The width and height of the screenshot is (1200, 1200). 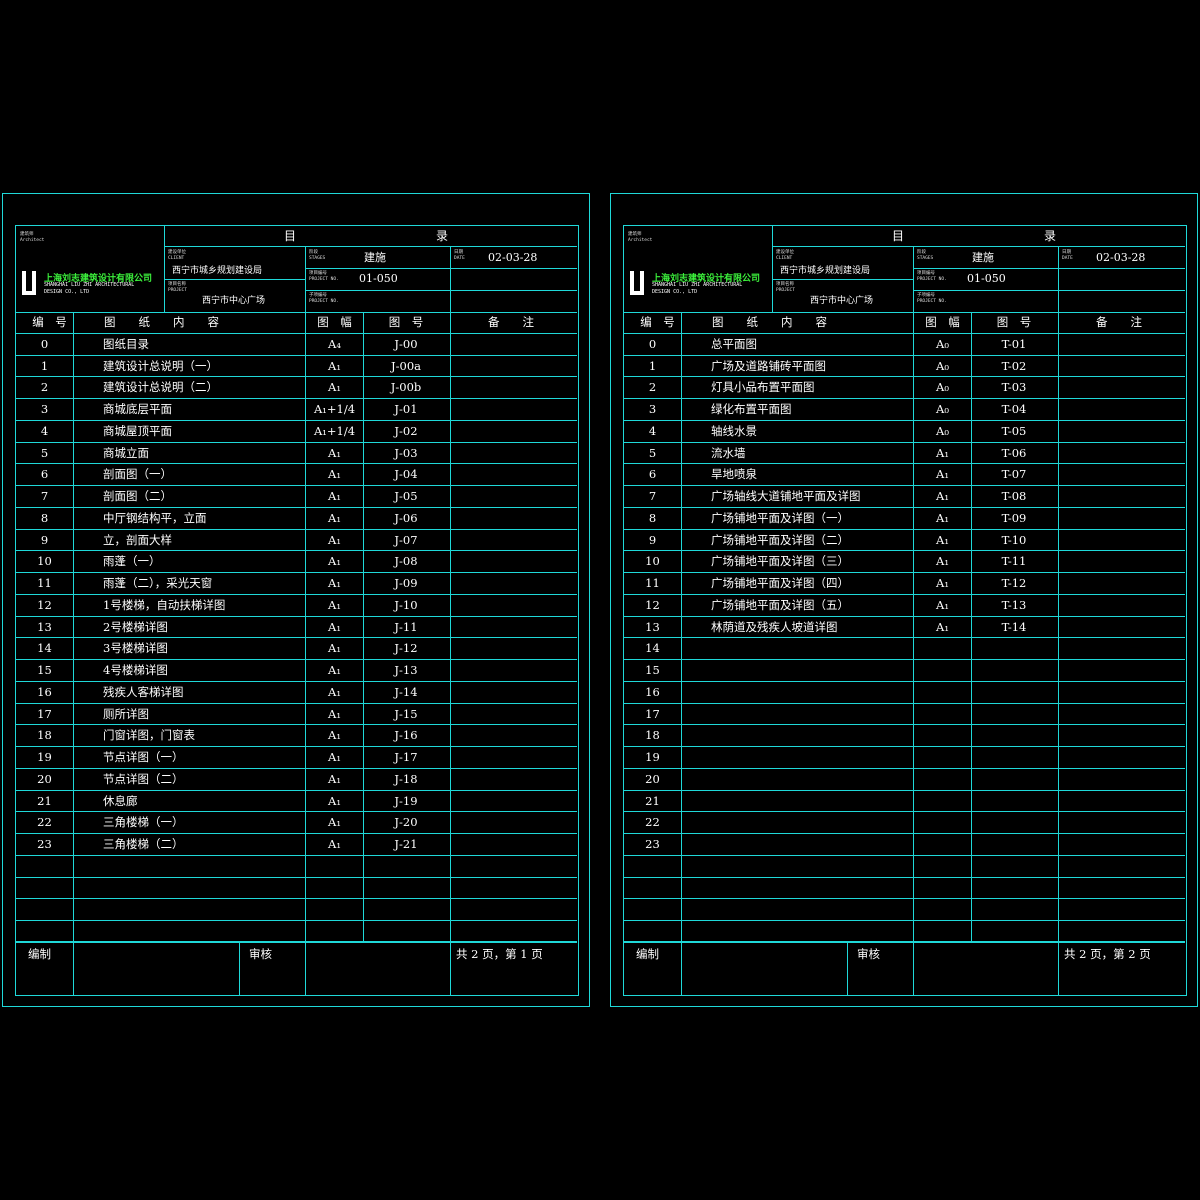 What do you see at coordinates (904, 323) in the screenshot?
I see `table-header-row: 编 号 图 纸 内 容 图 幅 图 号 备 注` at bounding box center [904, 323].